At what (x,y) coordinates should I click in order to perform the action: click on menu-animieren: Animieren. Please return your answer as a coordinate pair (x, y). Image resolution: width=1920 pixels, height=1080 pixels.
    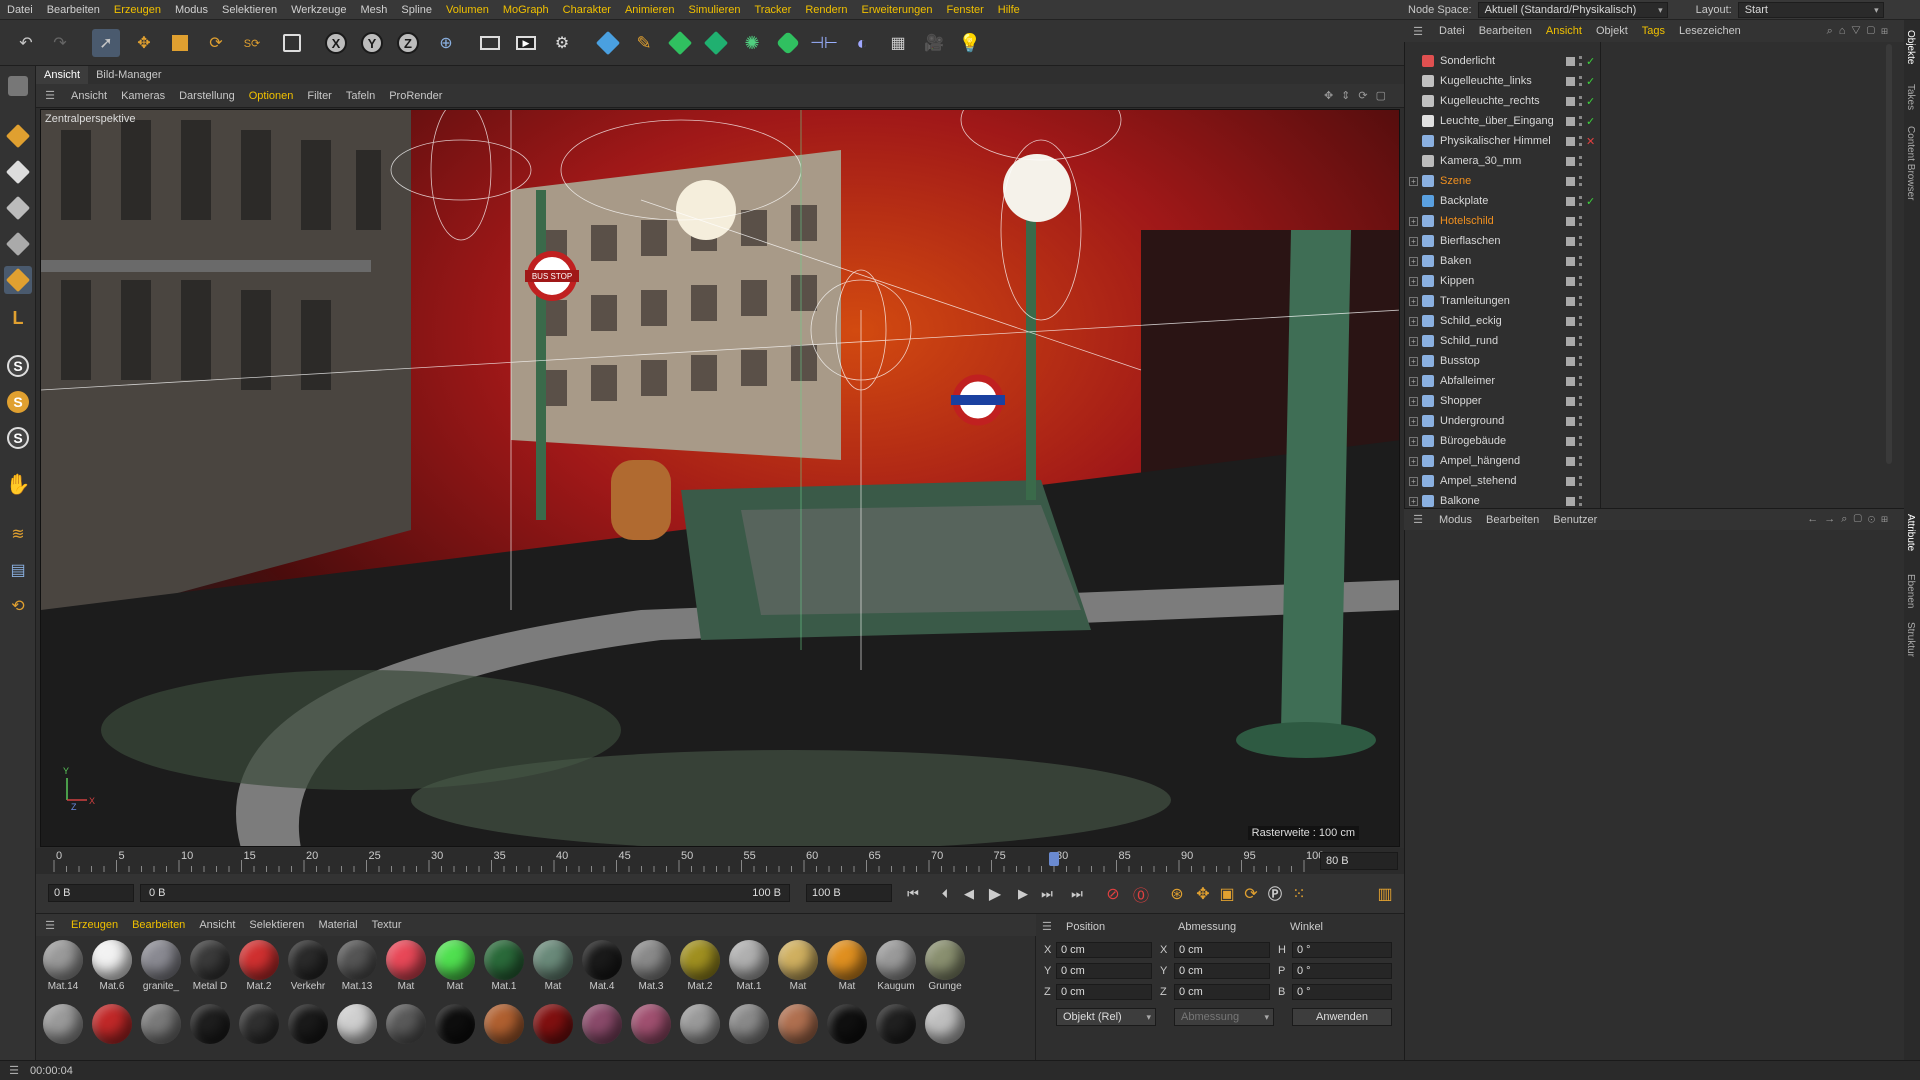
    Looking at the image, I should click on (650, 10).